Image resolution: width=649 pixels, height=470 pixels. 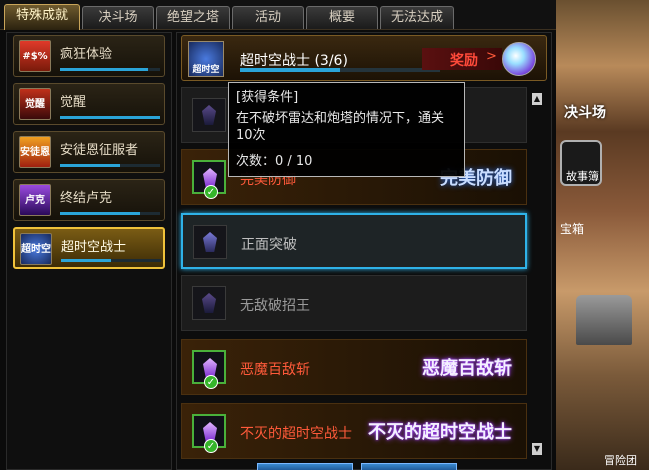 I want to click on achievement-row-invincible-counter-king: 无敌破招王, so click(x=354, y=303).